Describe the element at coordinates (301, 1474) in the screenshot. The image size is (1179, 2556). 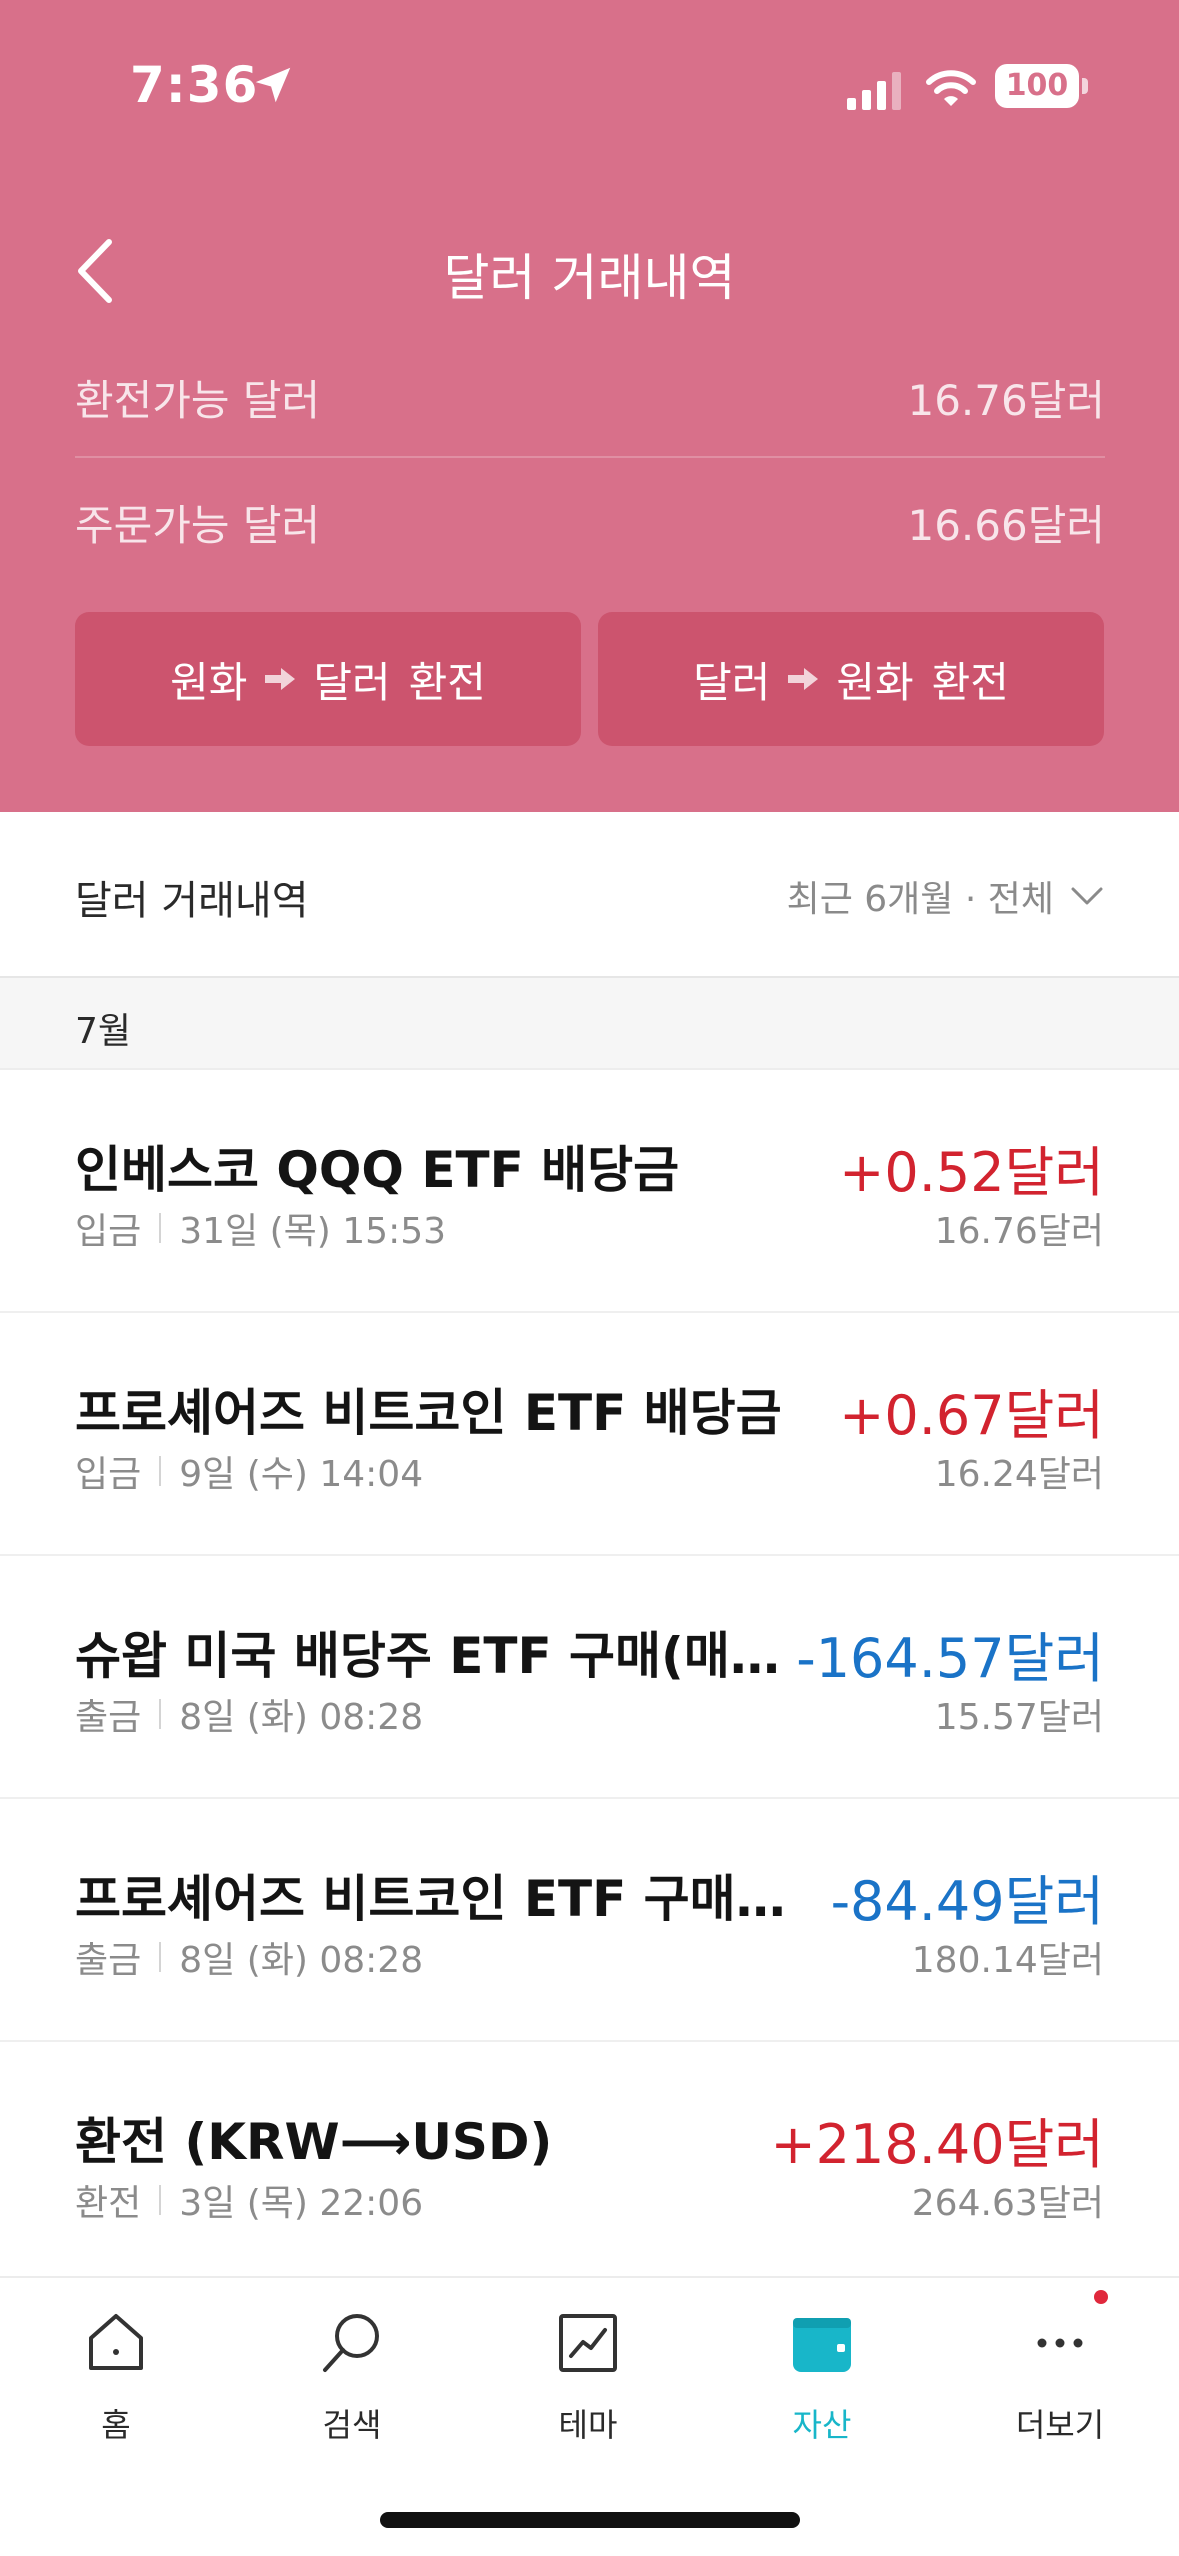
I see `transaction-date: 9일 (수) 14:04` at that location.